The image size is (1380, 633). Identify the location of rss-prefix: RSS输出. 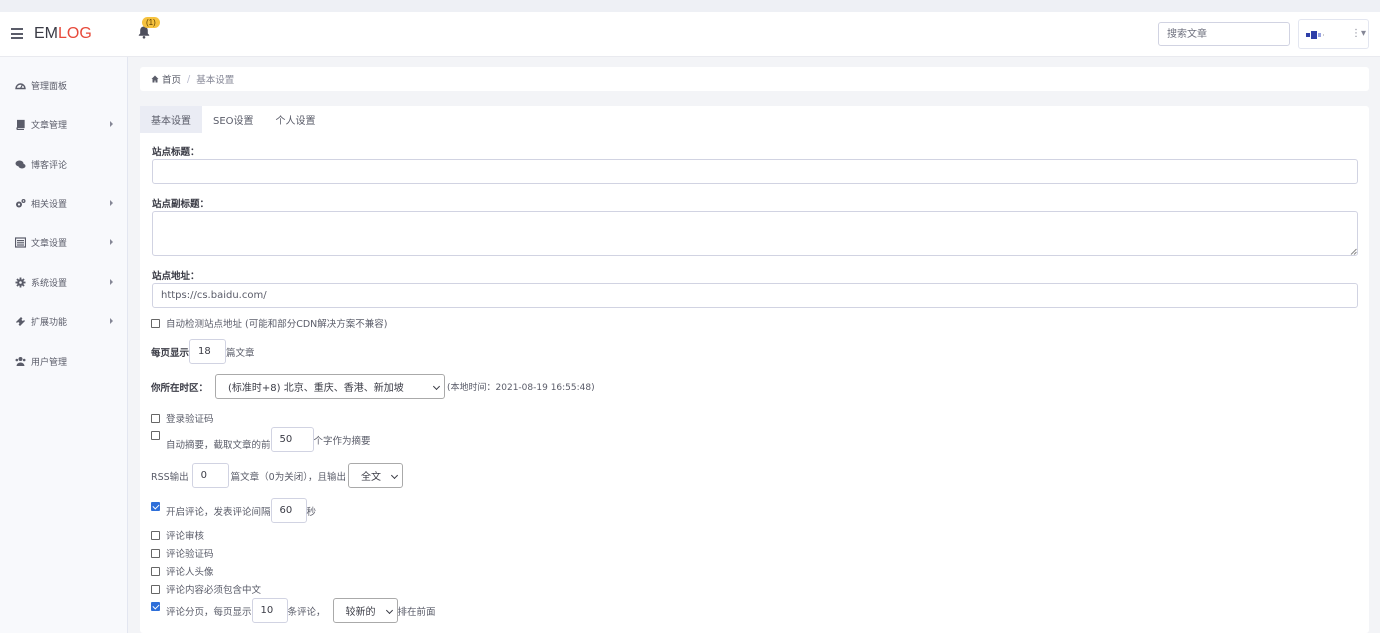
(170, 477).